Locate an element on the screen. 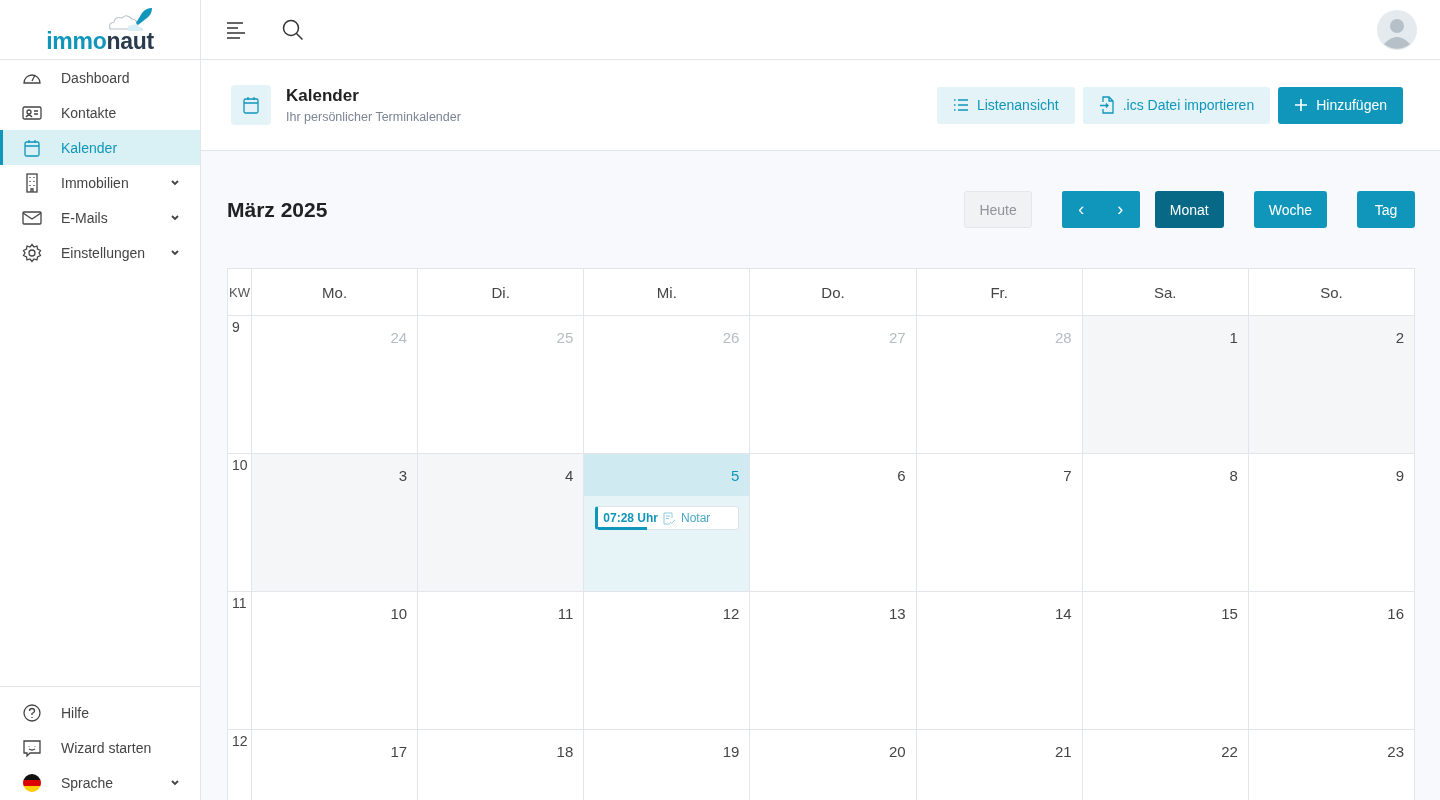 The height and width of the screenshot is (800, 1440). logo-text: immonaut is located at coordinates (100, 41).